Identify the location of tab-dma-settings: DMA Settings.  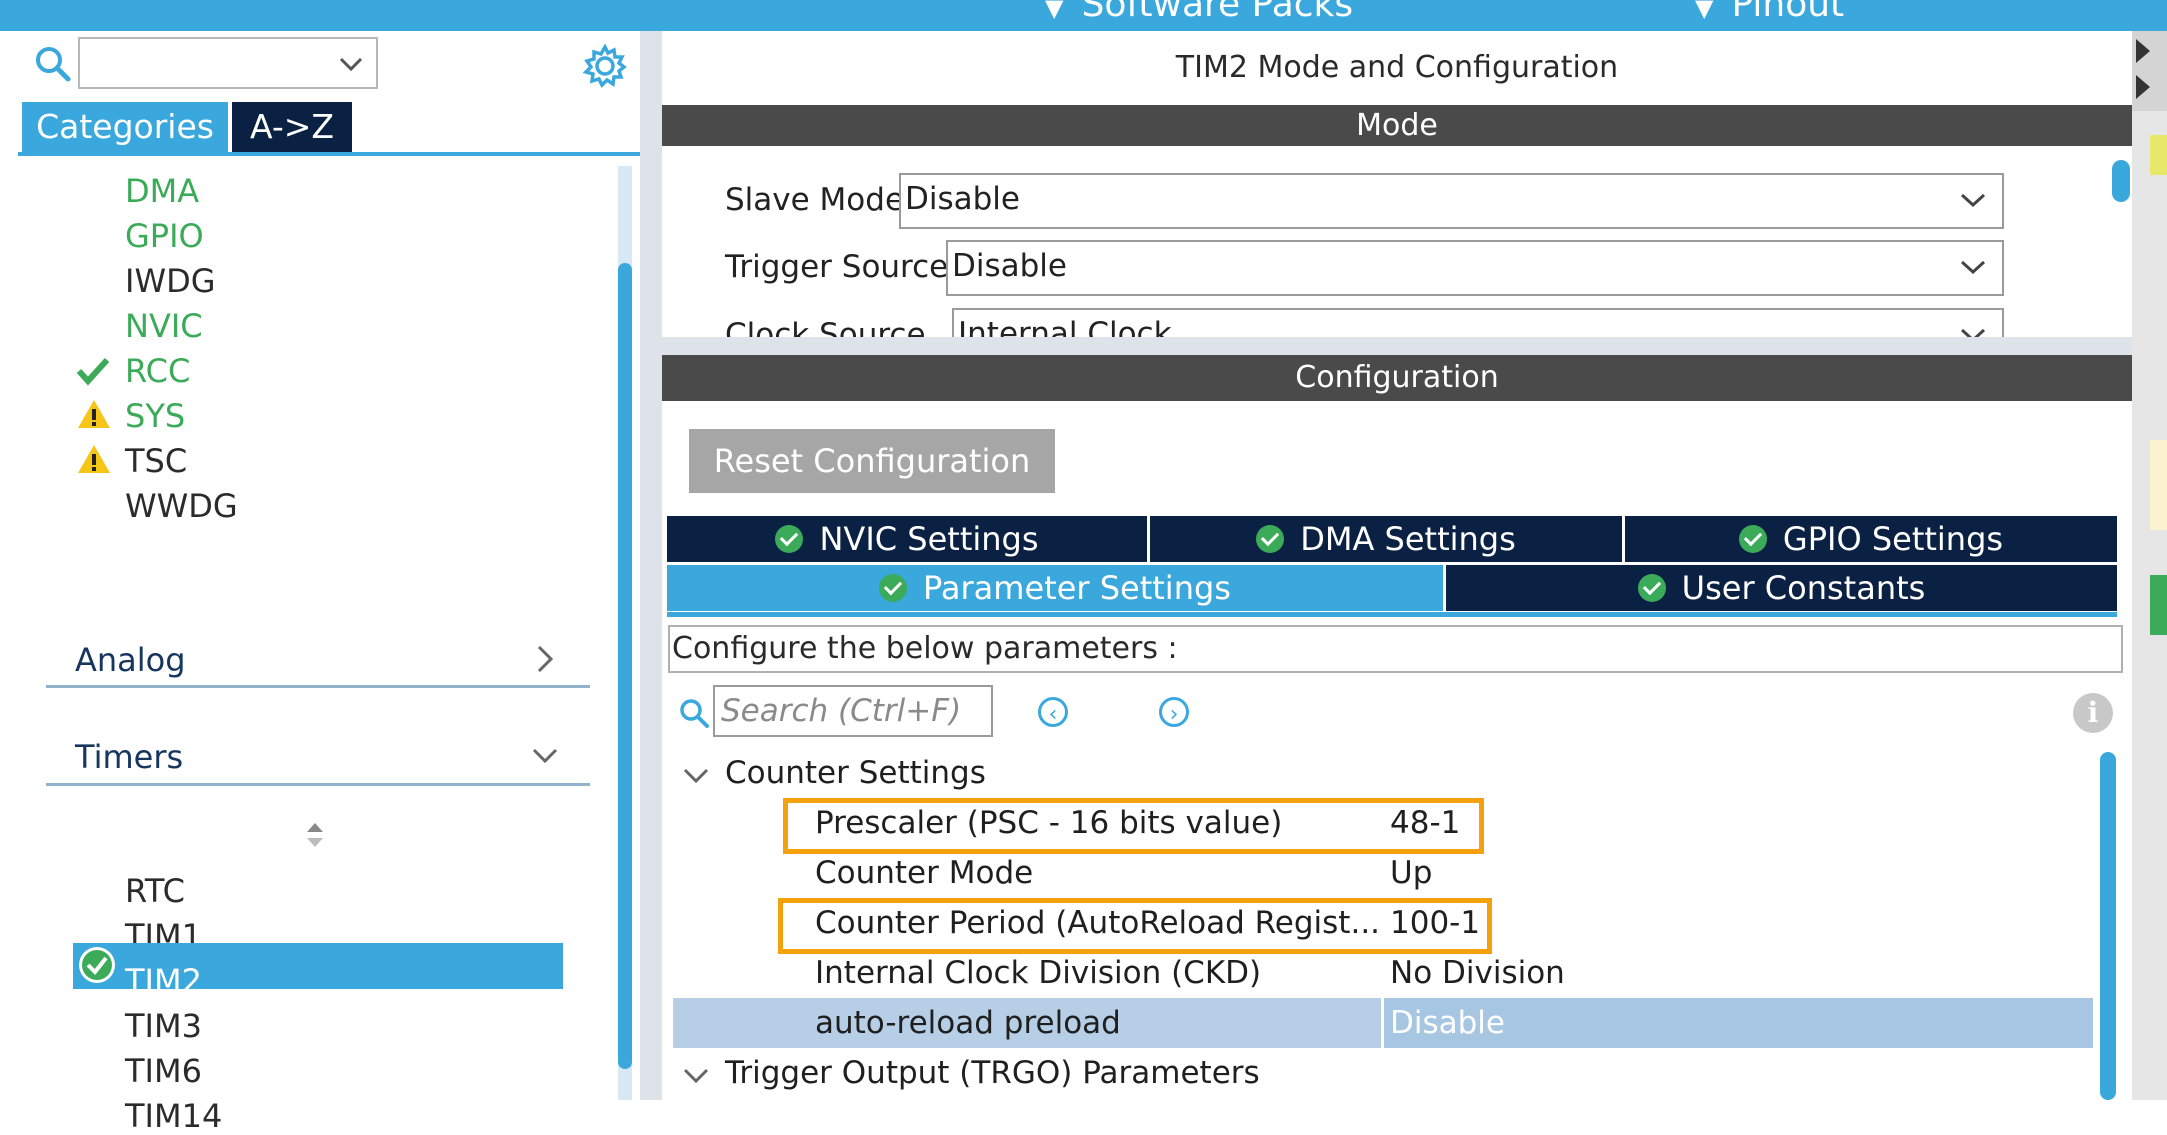
(1386, 539).